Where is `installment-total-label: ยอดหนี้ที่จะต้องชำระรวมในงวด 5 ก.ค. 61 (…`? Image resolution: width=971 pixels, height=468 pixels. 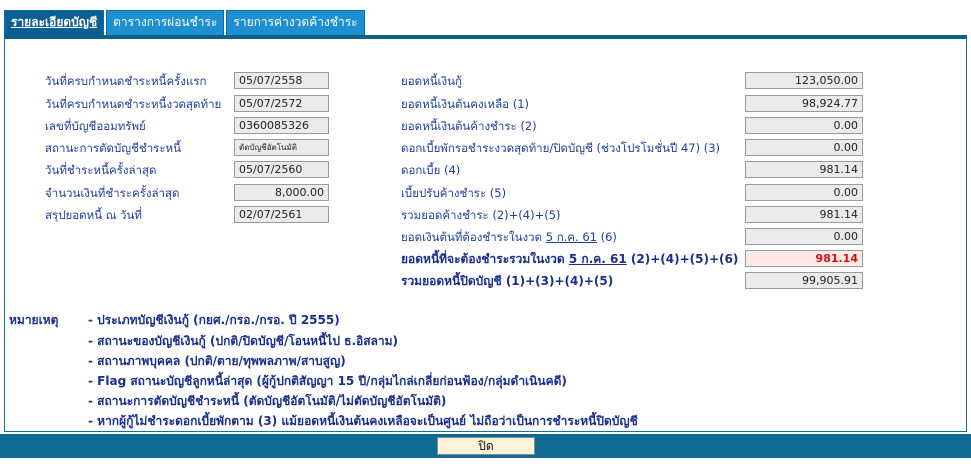 installment-total-label: ยอดหนี้ที่จะต้องชำระรวมในงวด 5 ก.ค. 61 (… is located at coordinates (569, 259).